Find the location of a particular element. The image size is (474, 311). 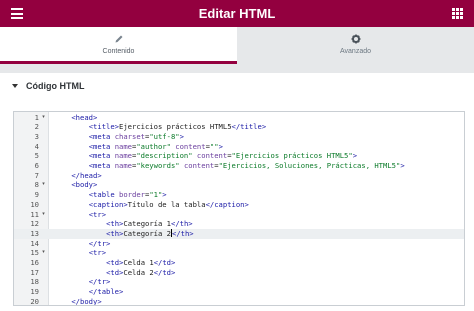

code-text: <tr> is located at coordinates (97, 253).